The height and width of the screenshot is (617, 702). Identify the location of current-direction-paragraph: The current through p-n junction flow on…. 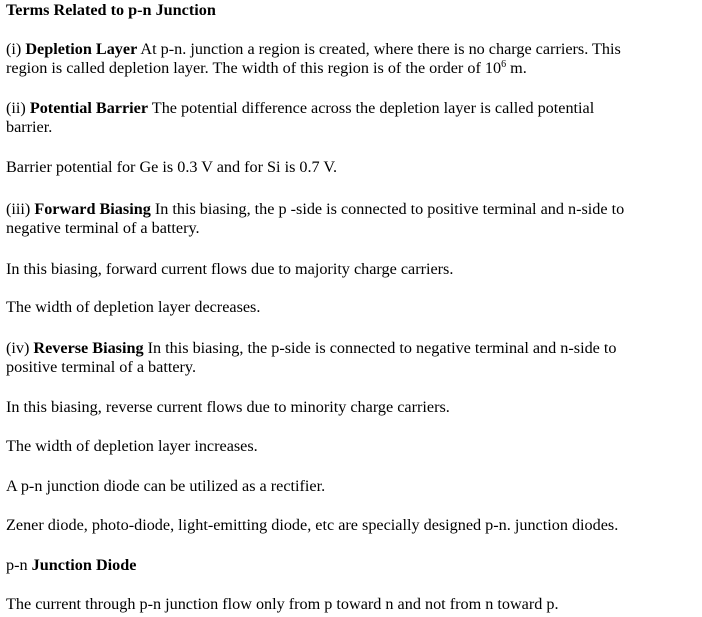
(282, 604).